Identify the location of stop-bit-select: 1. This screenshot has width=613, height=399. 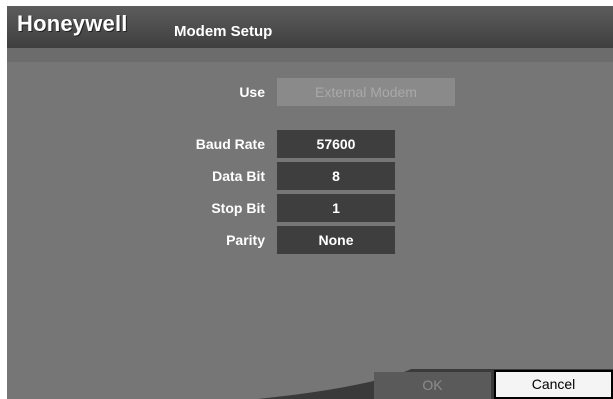
(336, 208).